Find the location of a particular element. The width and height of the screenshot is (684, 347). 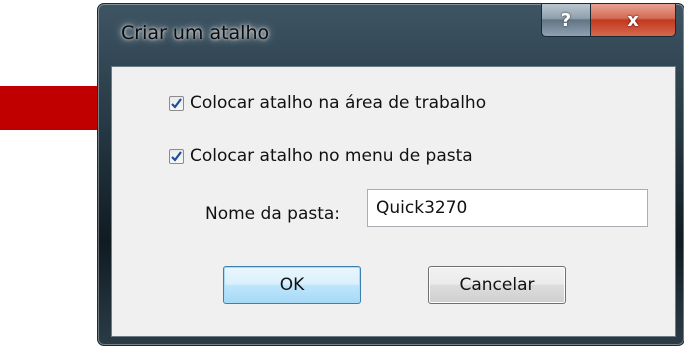

cancel-button: Cancelar is located at coordinates (497, 285).